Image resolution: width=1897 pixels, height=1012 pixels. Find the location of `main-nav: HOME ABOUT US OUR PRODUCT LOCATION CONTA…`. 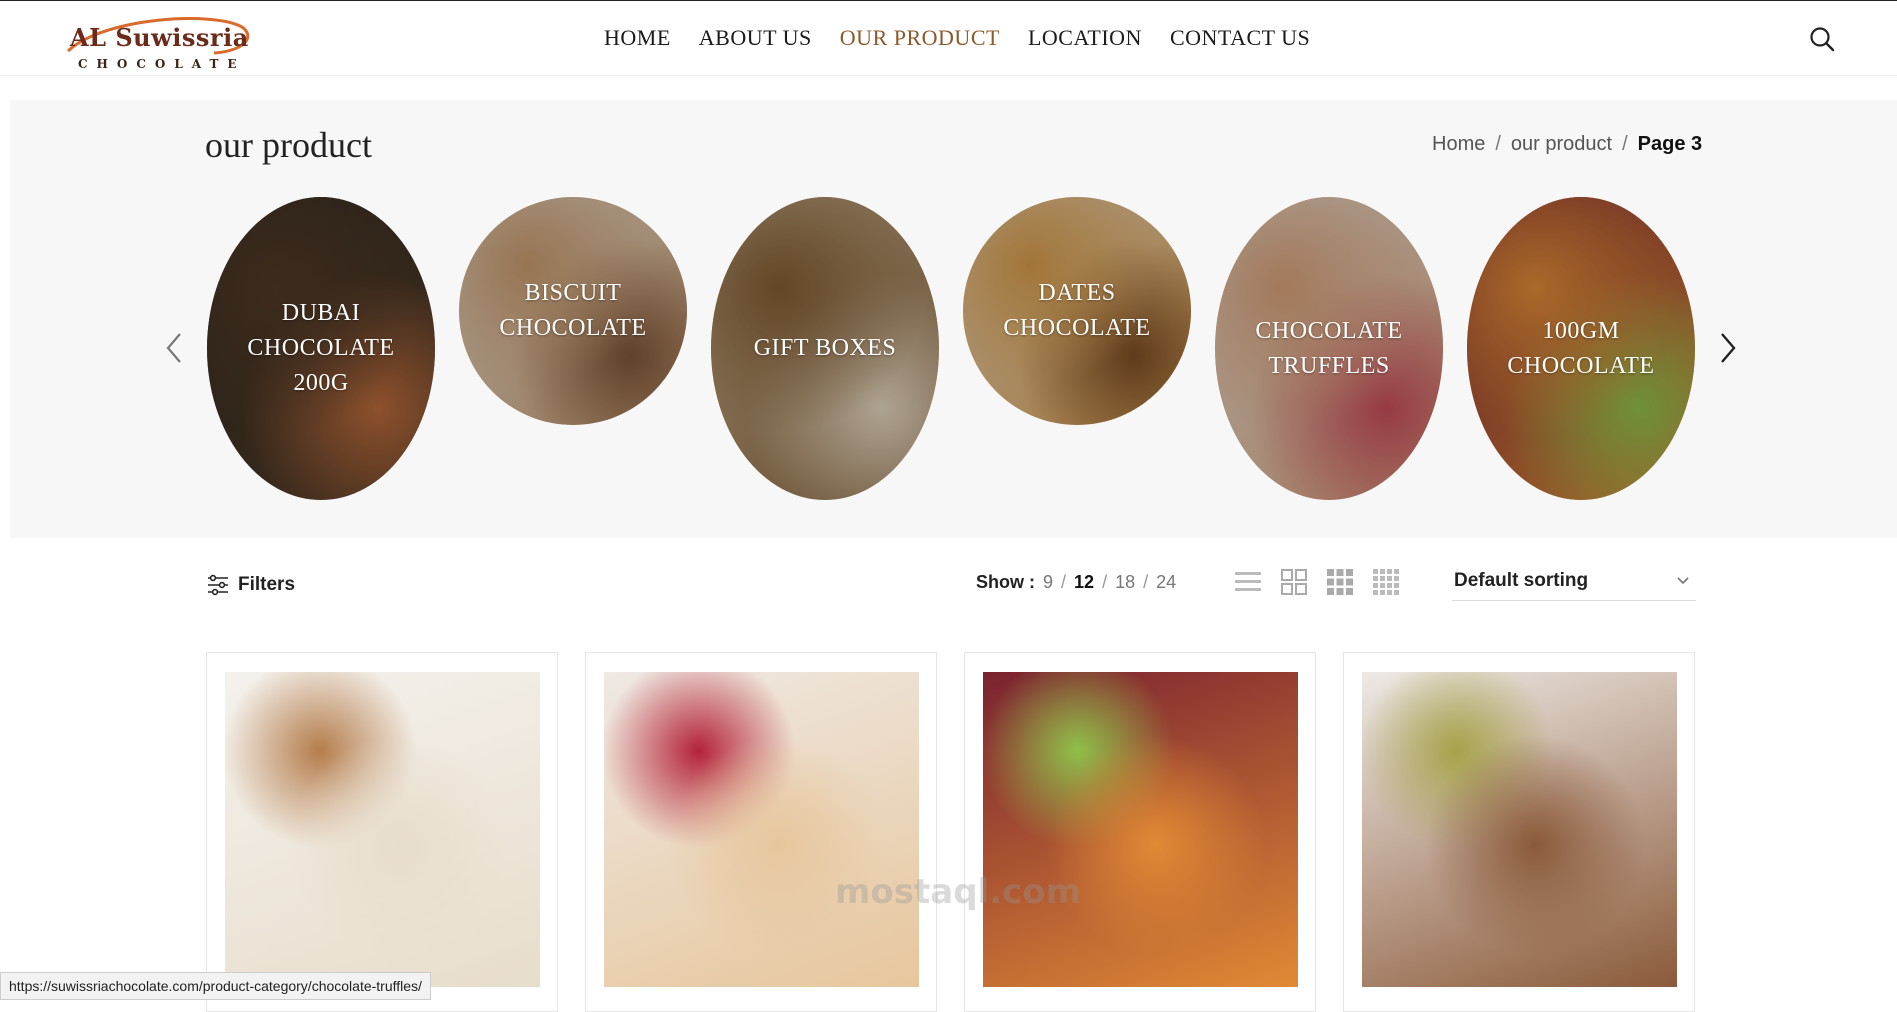

main-nav: HOME ABOUT US OUR PRODUCT LOCATION CONTA… is located at coordinates (971, 40).